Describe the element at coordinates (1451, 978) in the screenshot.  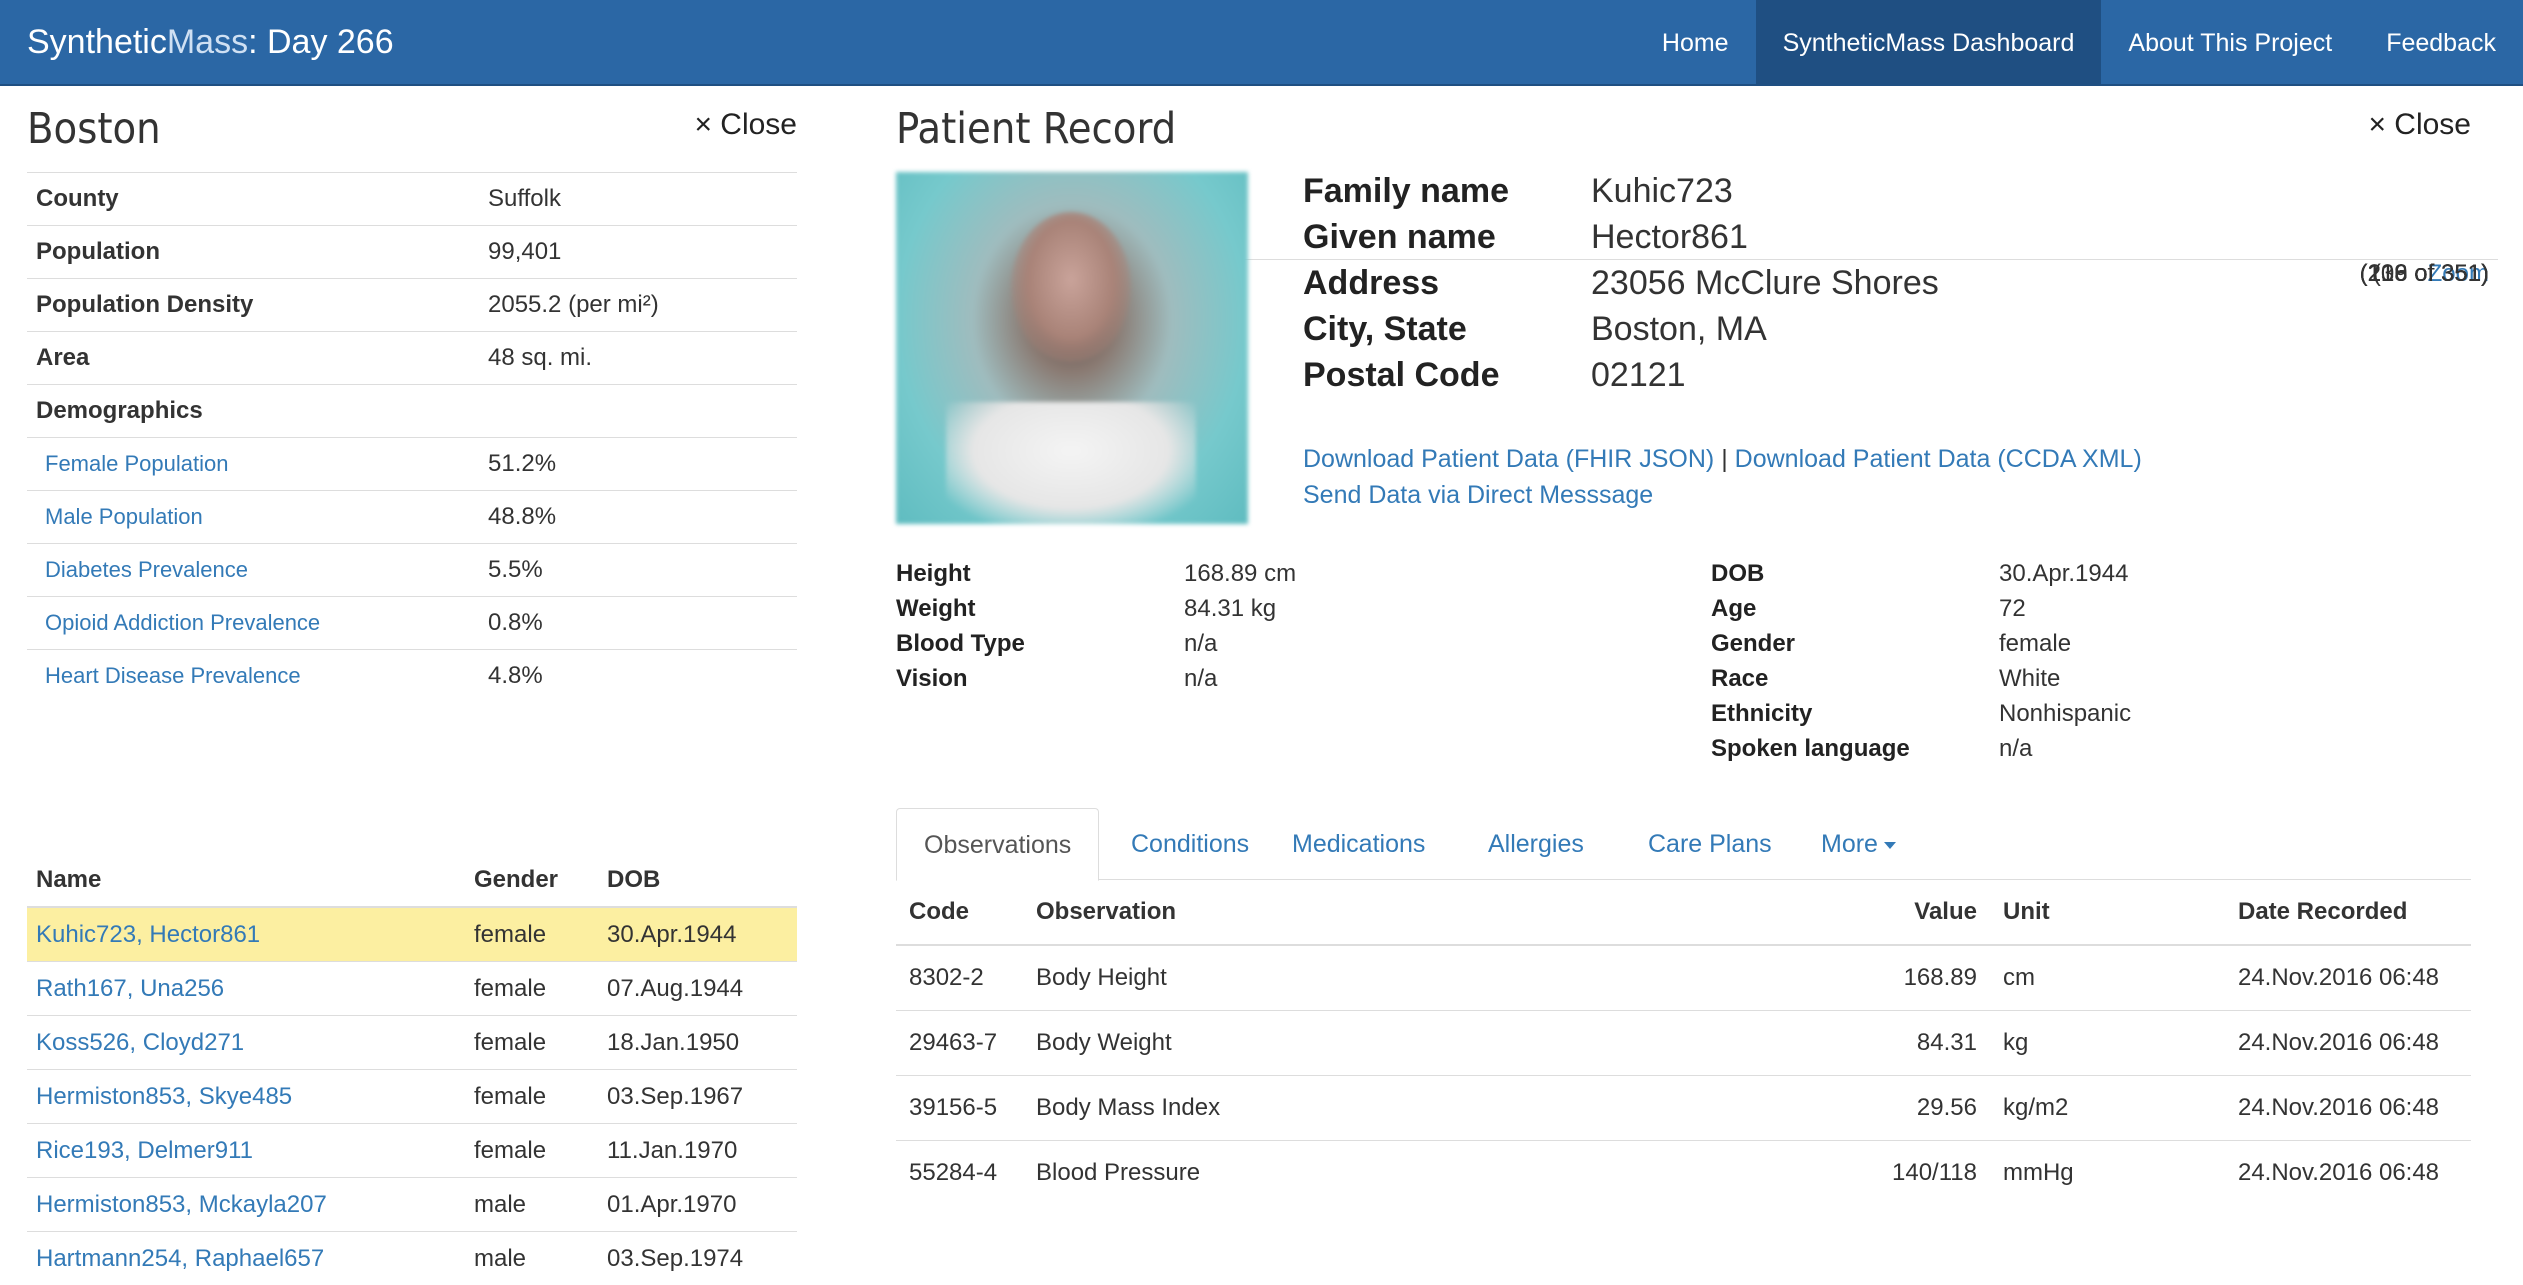
I see `obs-name: Body Height` at that location.